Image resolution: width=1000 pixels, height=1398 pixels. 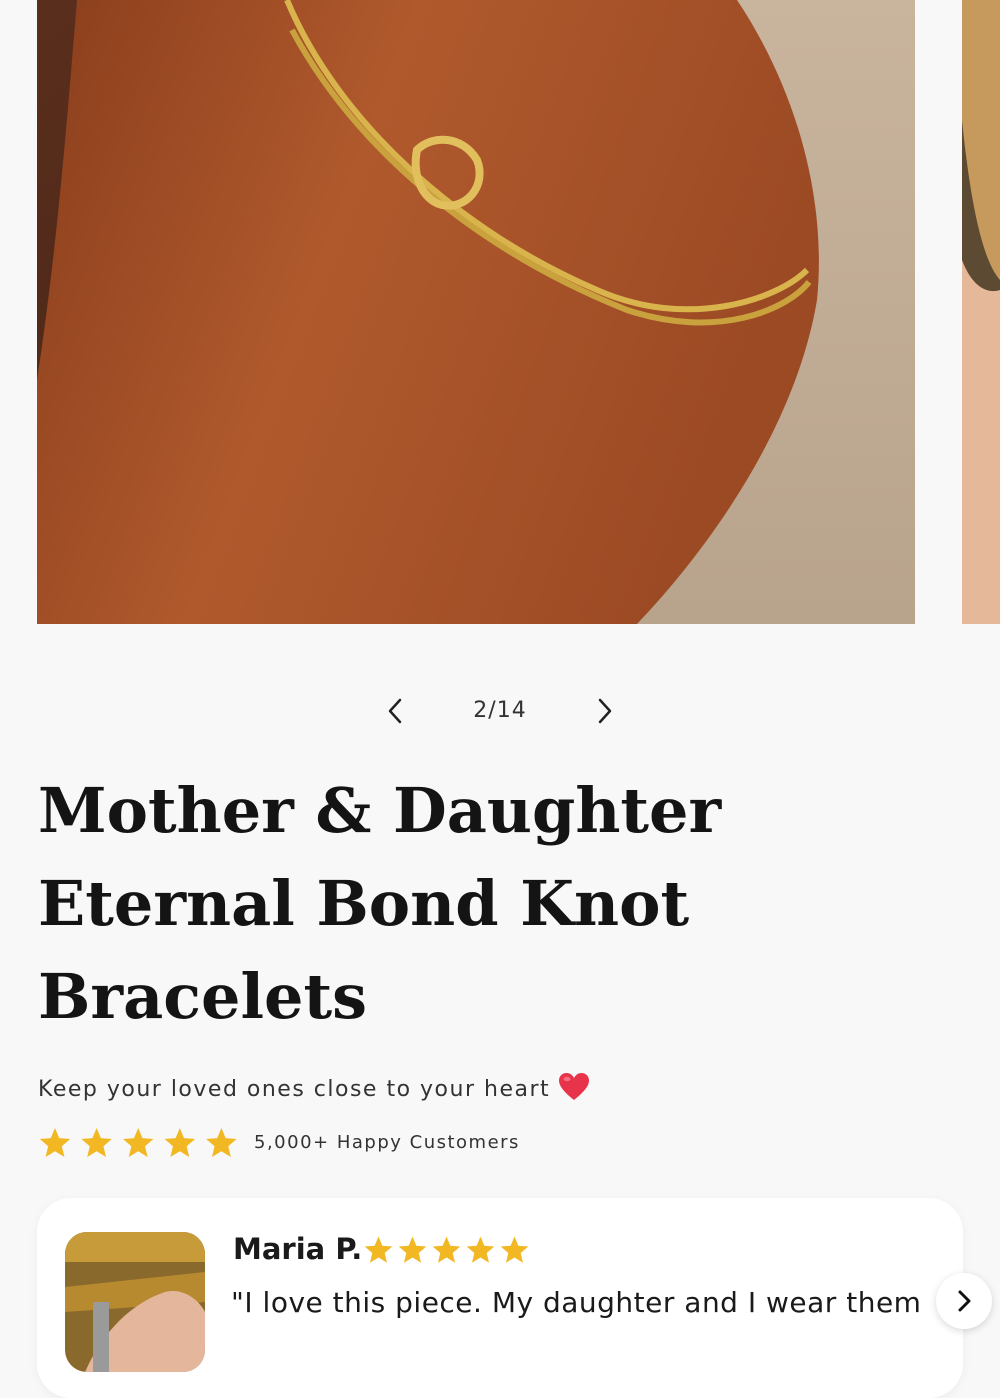 What do you see at coordinates (294, 1089) in the screenshot?
I see `tagline-text: Keep your loved ones close to your heart` at bounding box center [294, 1089].